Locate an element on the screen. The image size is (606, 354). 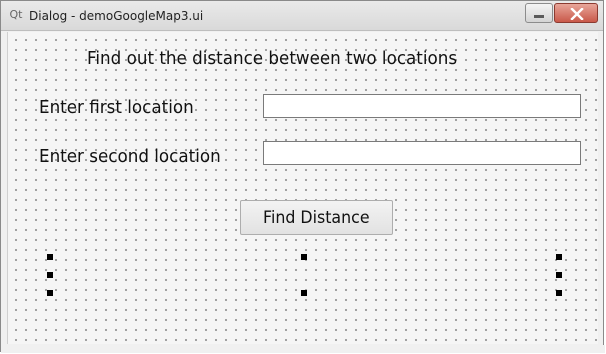
resize-handle-bottom-right is located at coordinates (559, 293).